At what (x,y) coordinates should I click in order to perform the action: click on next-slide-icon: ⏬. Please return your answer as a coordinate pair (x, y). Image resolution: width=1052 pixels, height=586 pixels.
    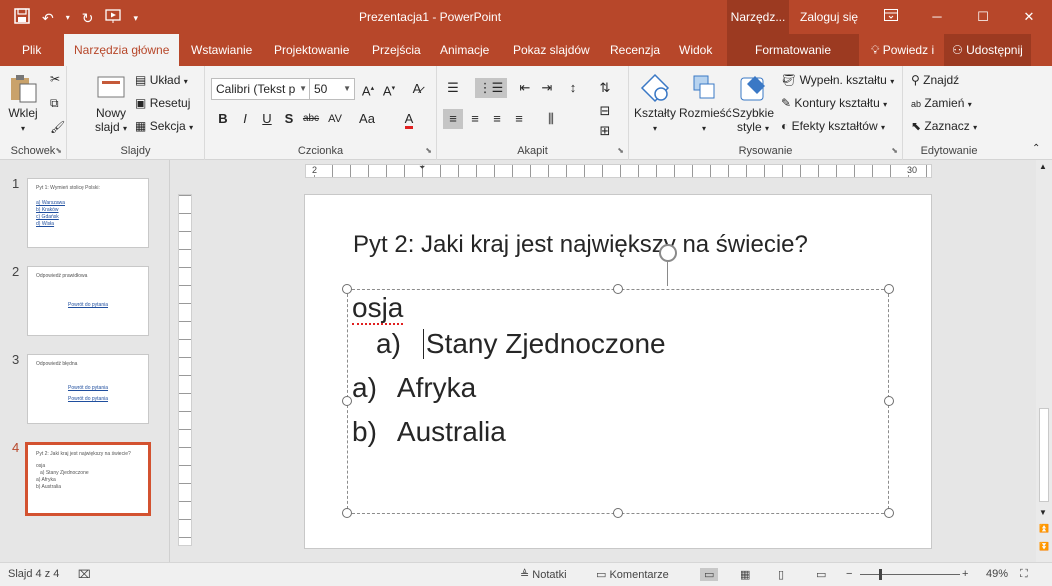
    Looking at the image, I should click on (1044, 546).